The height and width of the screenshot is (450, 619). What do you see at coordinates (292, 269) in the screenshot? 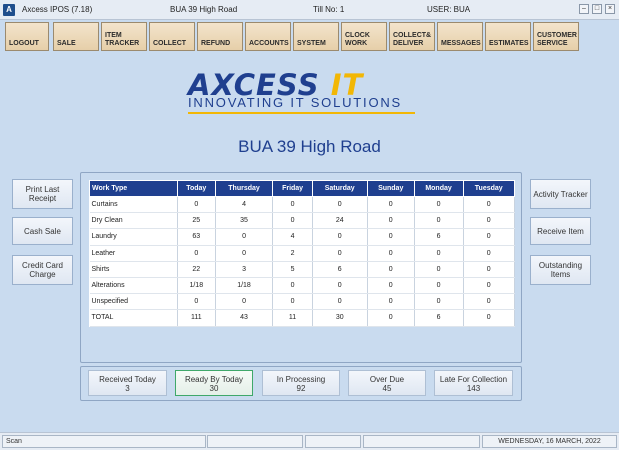
I see `count-cell: 5` at bounding box center [292, 269].